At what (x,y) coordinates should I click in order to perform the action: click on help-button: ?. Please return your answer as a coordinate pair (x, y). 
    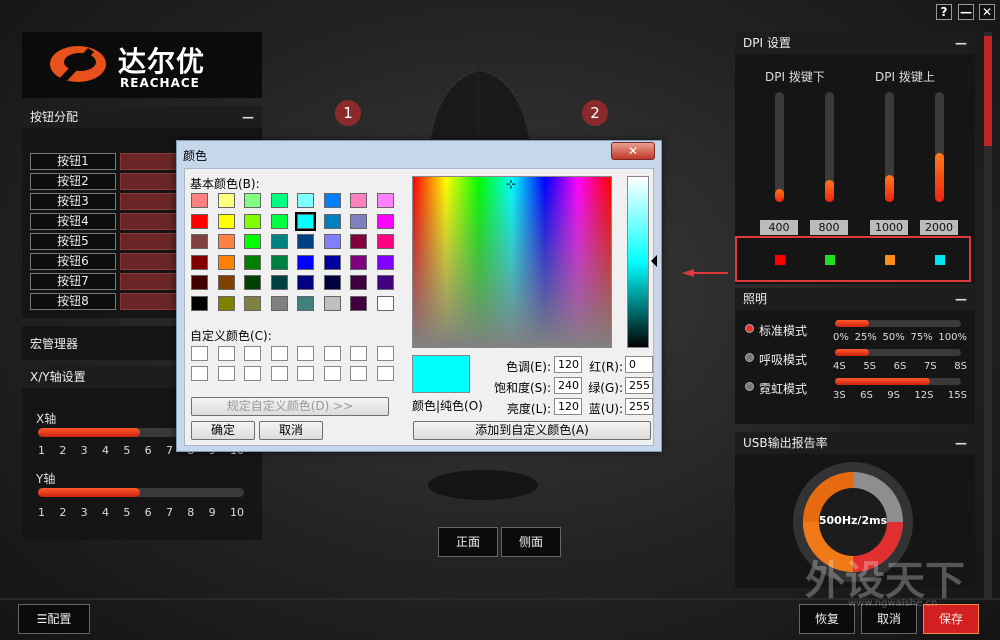
    Looking at the image, I should click on (944, 12).